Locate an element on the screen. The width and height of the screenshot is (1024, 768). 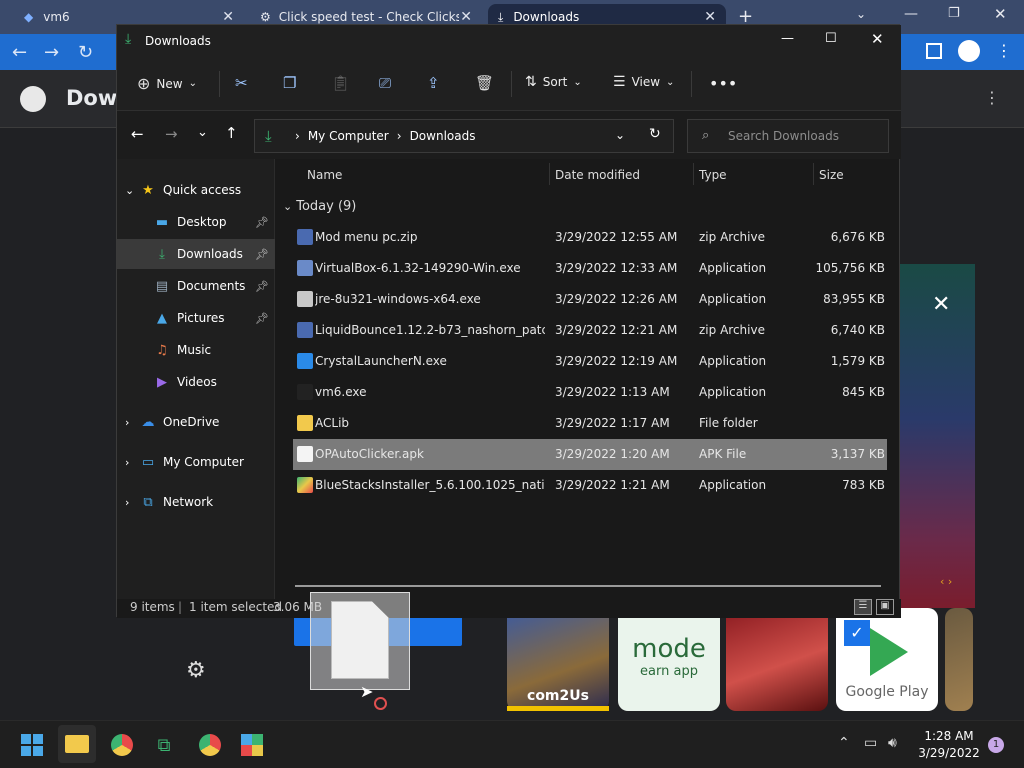
sidebar-icon is located at coordinates (934, 51).